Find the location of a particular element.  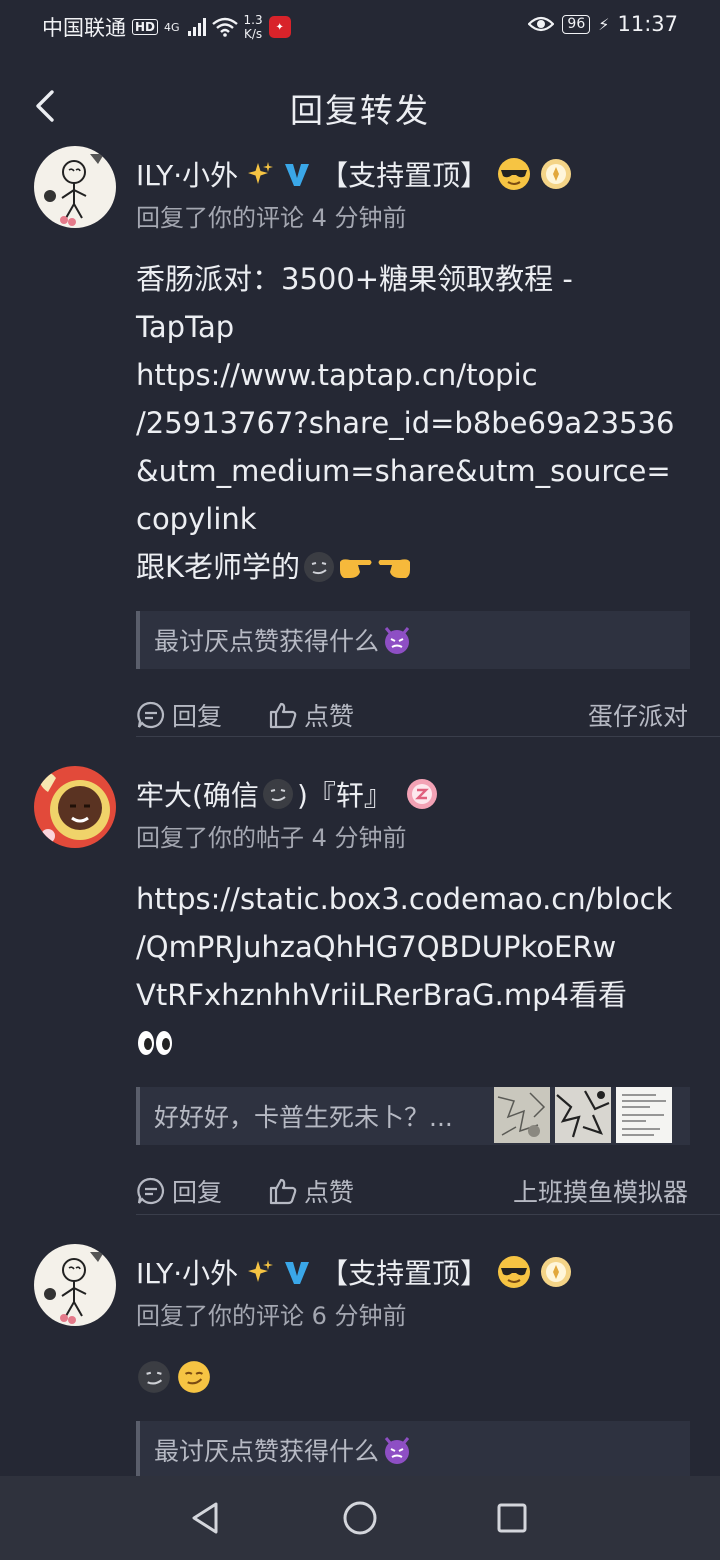

author-name: 牢大(确信 )『轩』 is located at coordinates (264, 794).